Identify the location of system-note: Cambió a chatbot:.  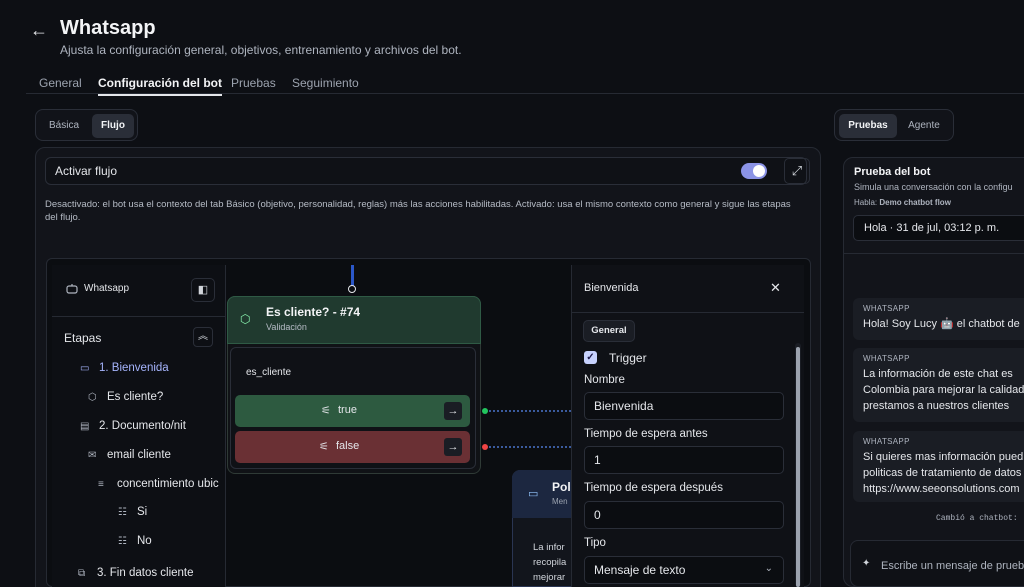
(977, 518).